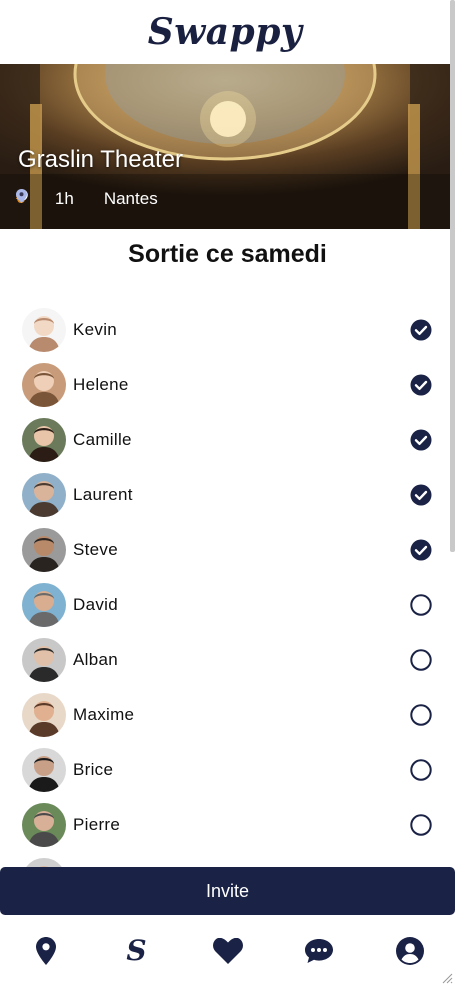 This screenshot has height=986, width=455. Describe the element at coordinates (225, 769) in the screenshot. I see `friend-row: Brice` at that location.